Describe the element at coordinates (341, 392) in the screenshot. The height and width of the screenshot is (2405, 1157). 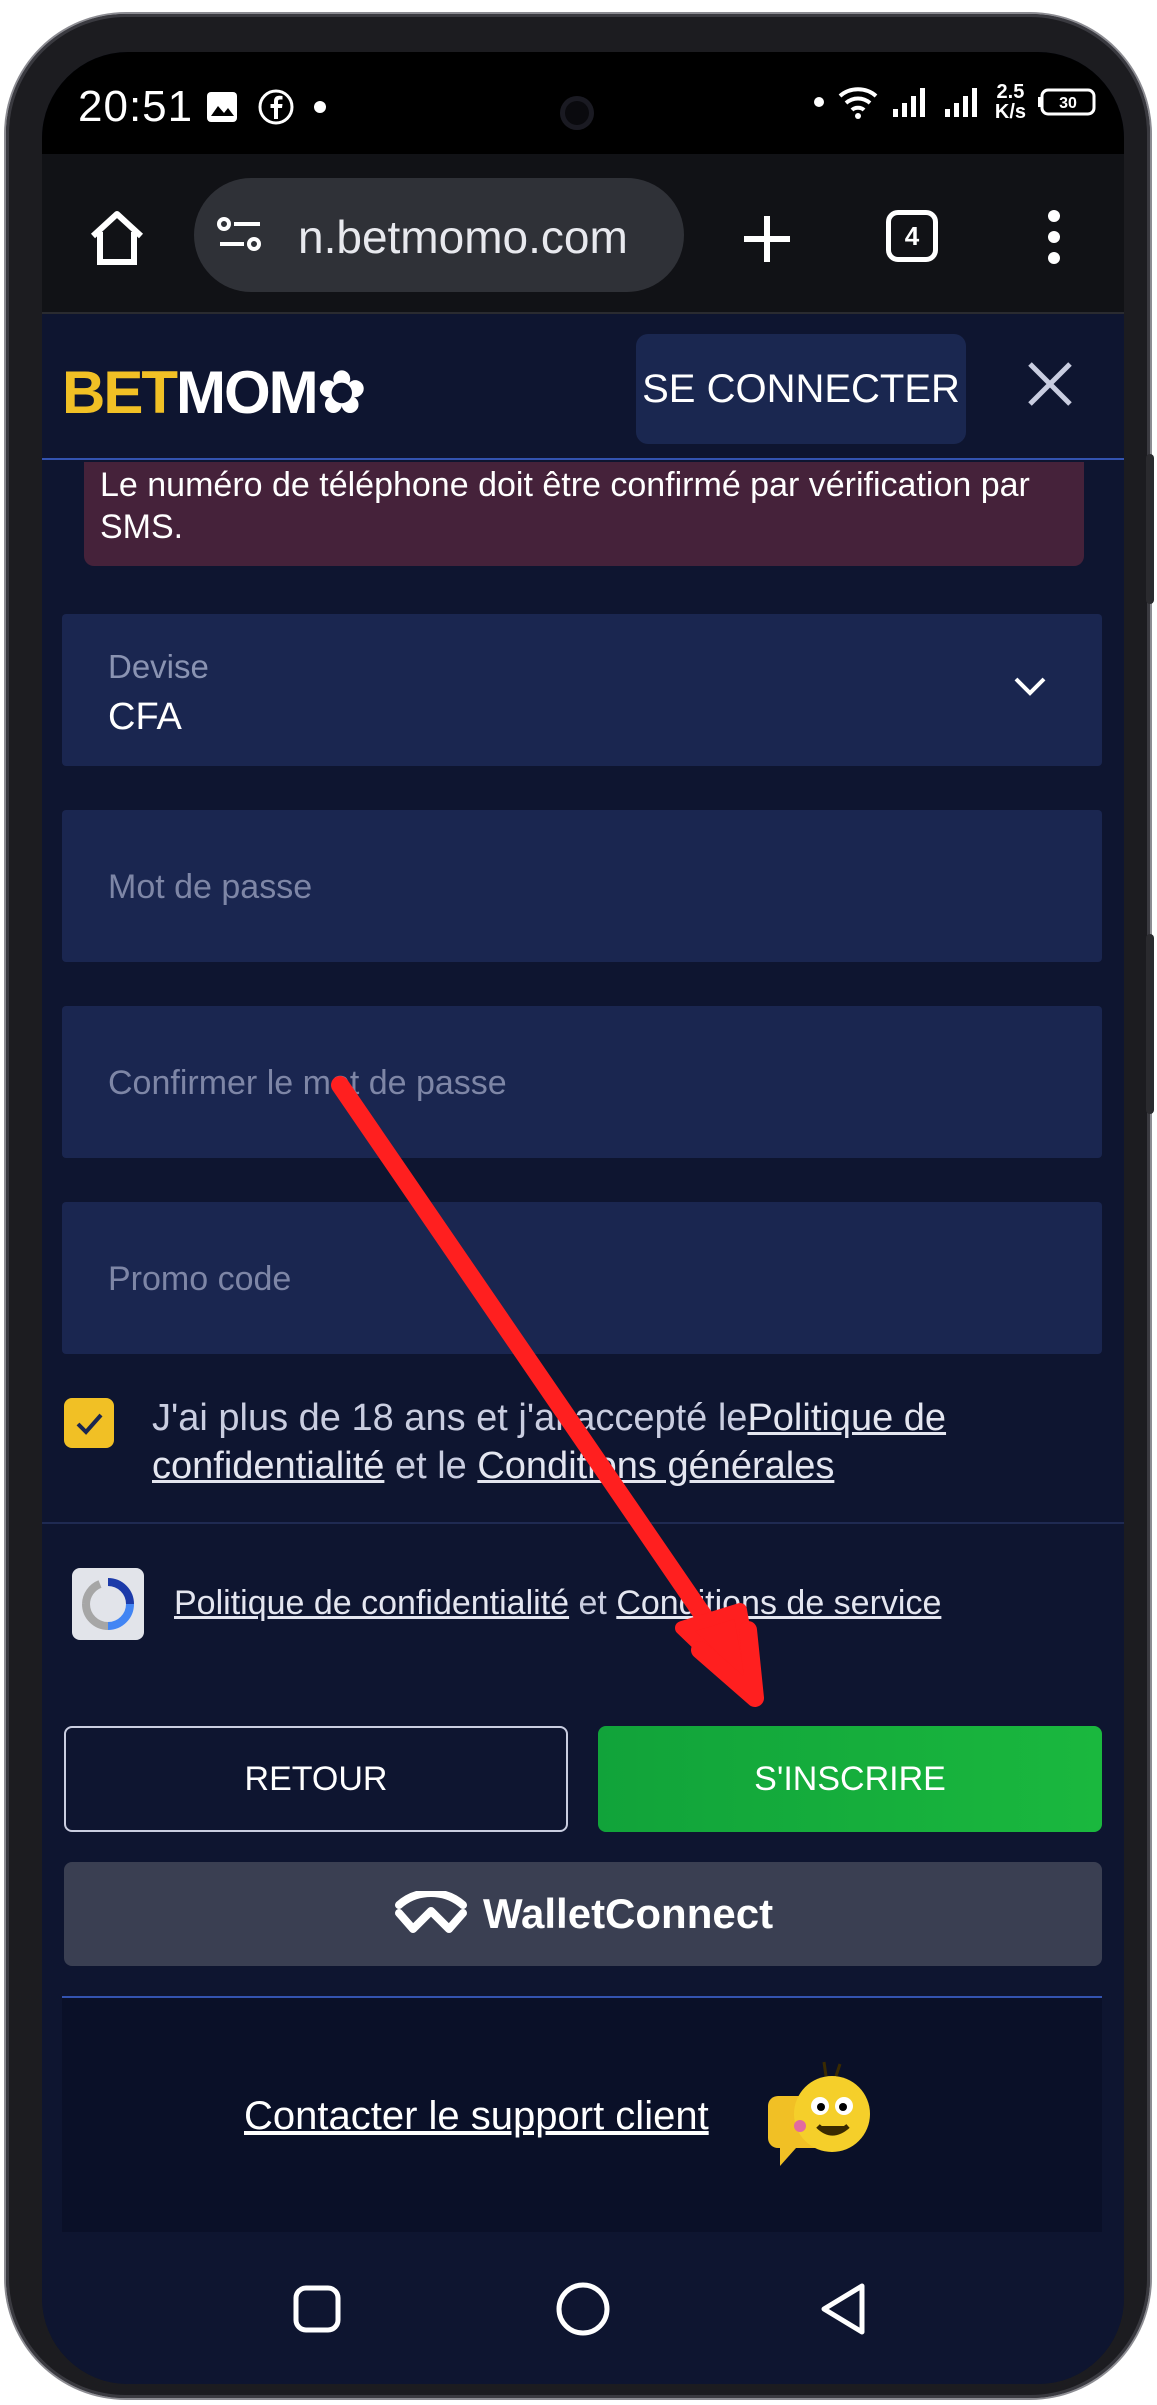
I see `soccer-ball-icon: ✿` at that location.